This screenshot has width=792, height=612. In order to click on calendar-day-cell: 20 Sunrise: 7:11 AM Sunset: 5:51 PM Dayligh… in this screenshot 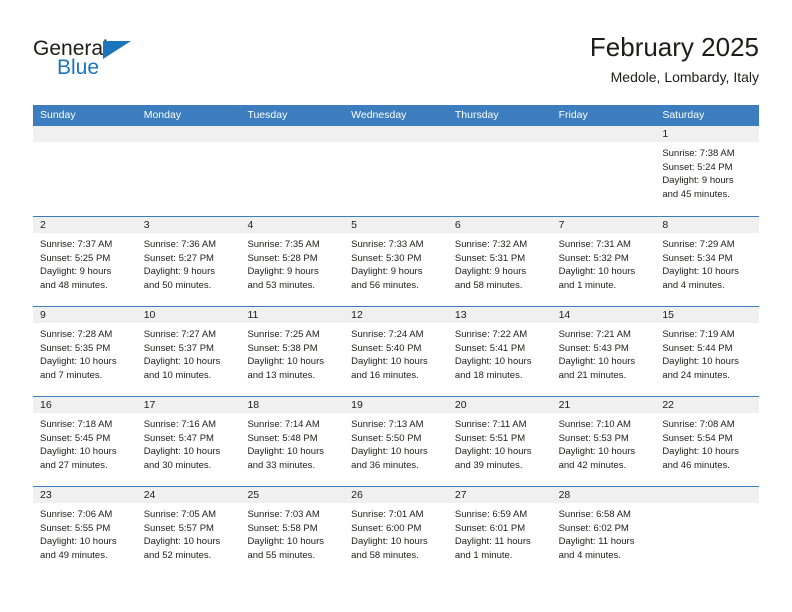, I will do `click(499, 441)`.